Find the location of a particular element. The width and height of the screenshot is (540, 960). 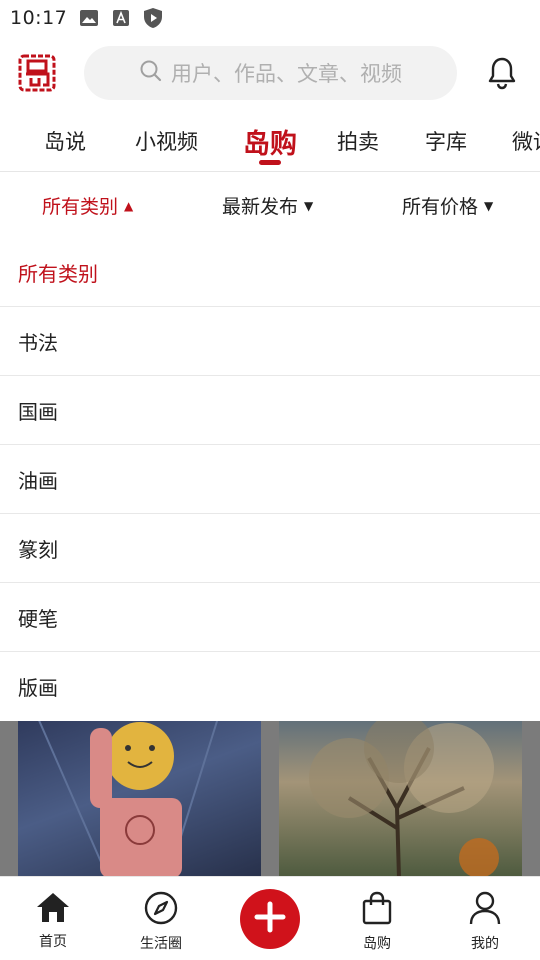

dropdown-item: 油画 is located at coordinates (270, 479).